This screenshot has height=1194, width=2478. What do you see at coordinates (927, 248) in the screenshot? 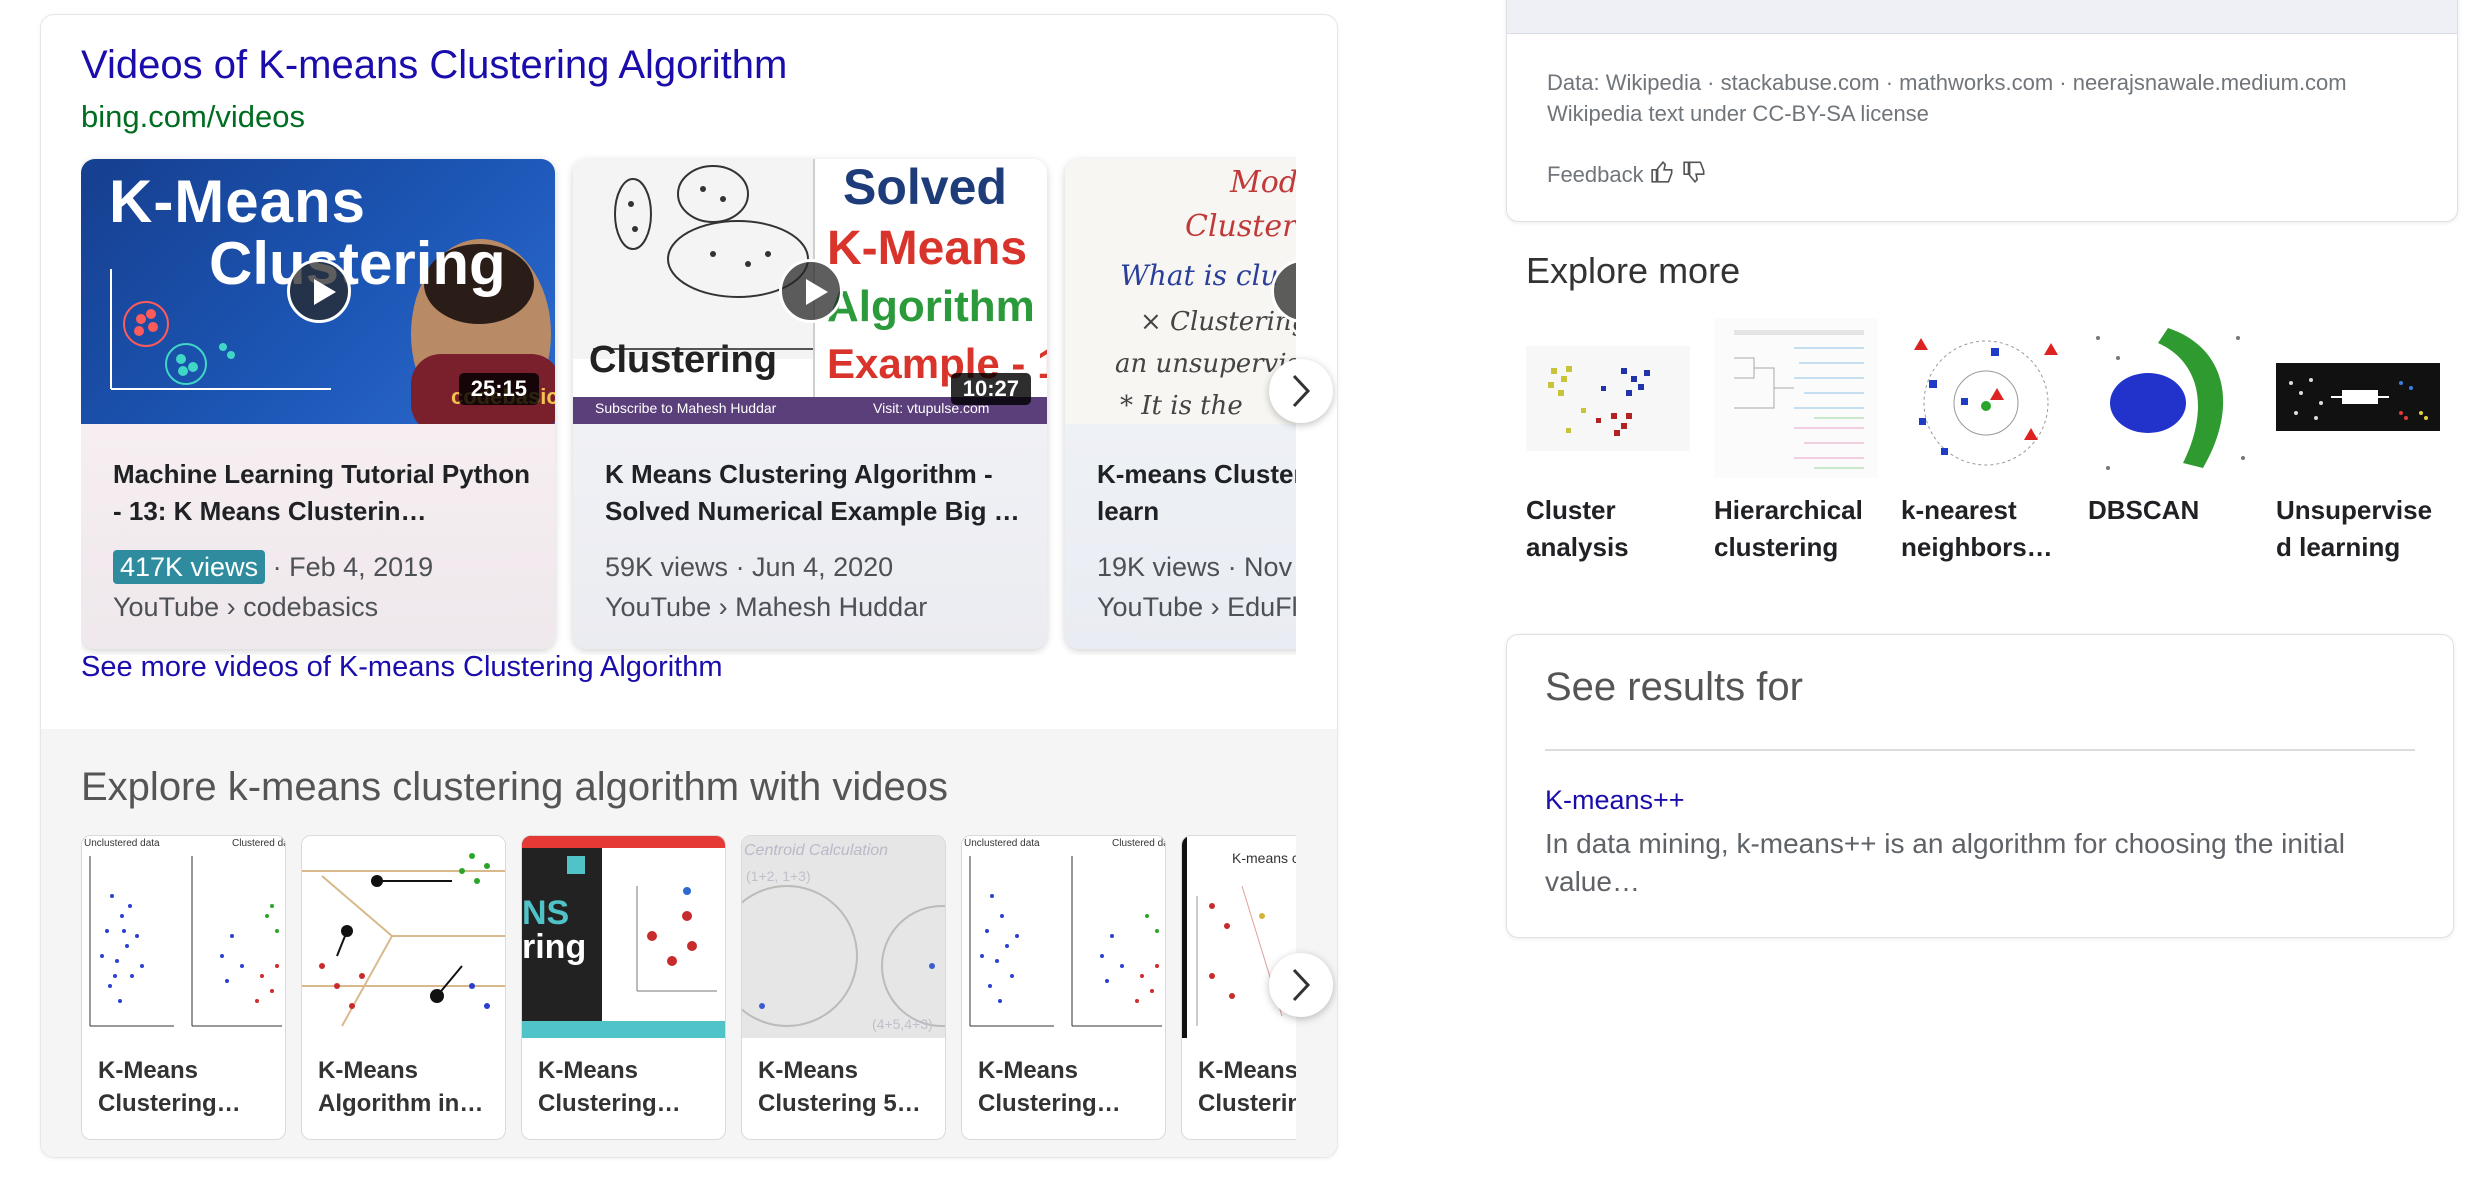
I see `thumb-line: K-Means` at bounding box center [927, 248].